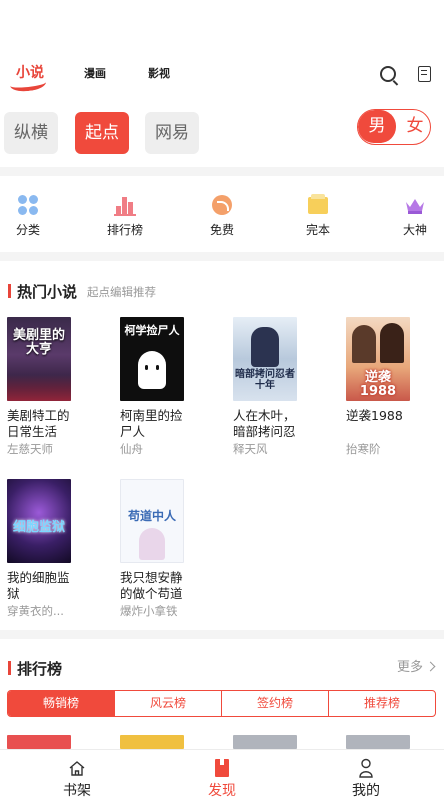 This screenshot has width=444, height=803. I want to click on nav-discover: 发现, so click(222, 779).